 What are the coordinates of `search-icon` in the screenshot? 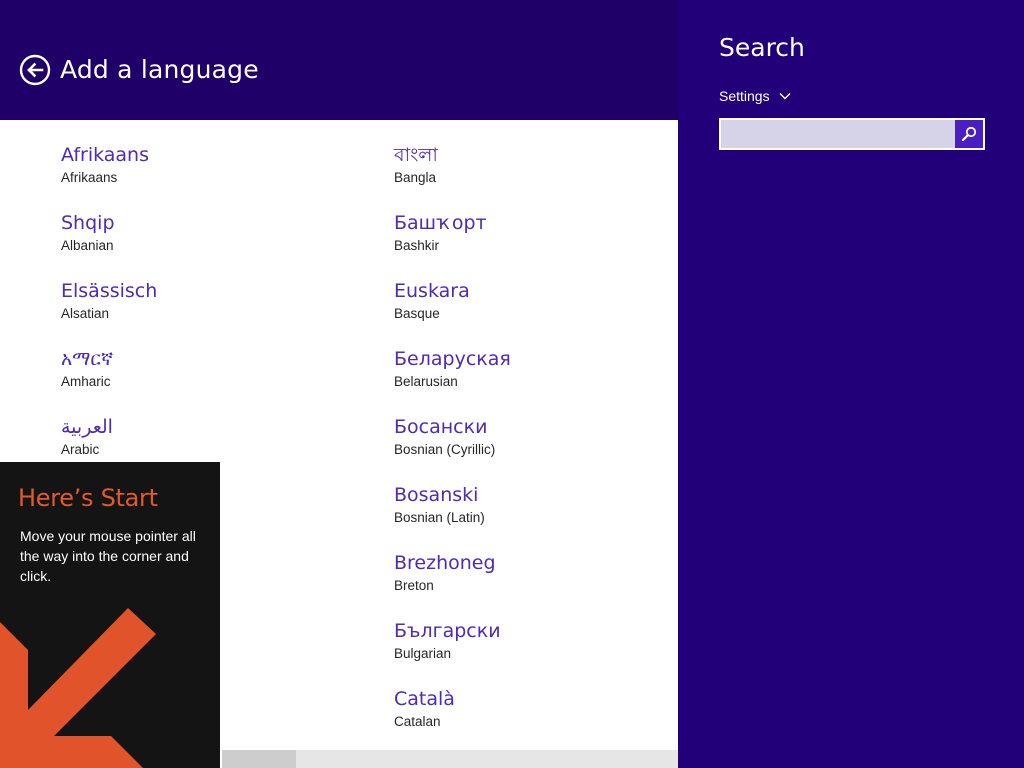 It's located at (969, 134).